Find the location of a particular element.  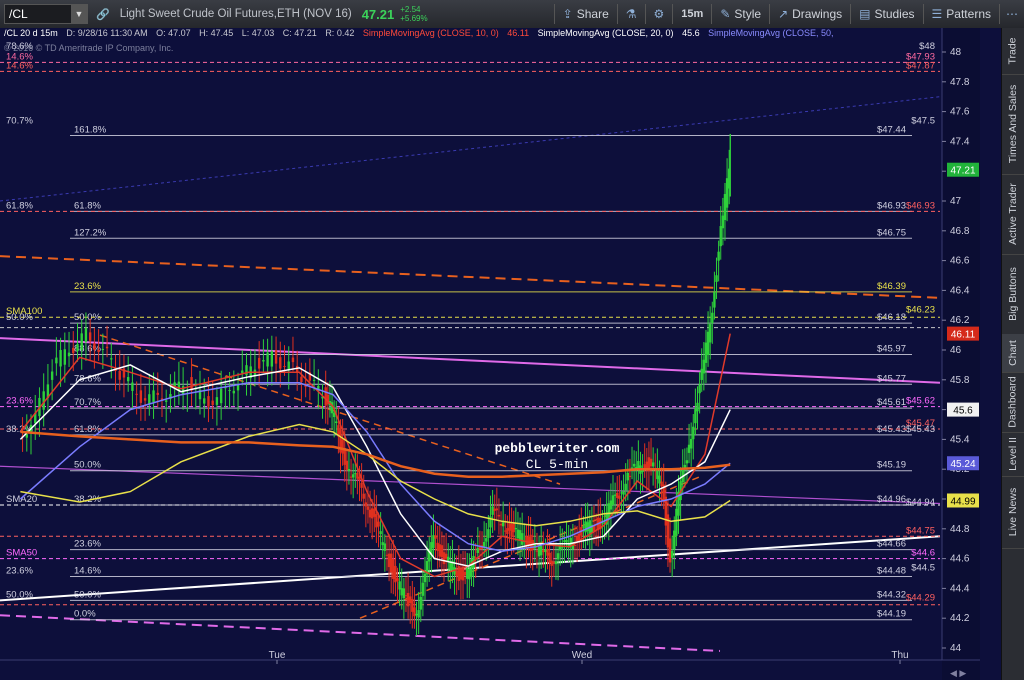

side-price-label: $44.75 is located at coordinates (920, 530).